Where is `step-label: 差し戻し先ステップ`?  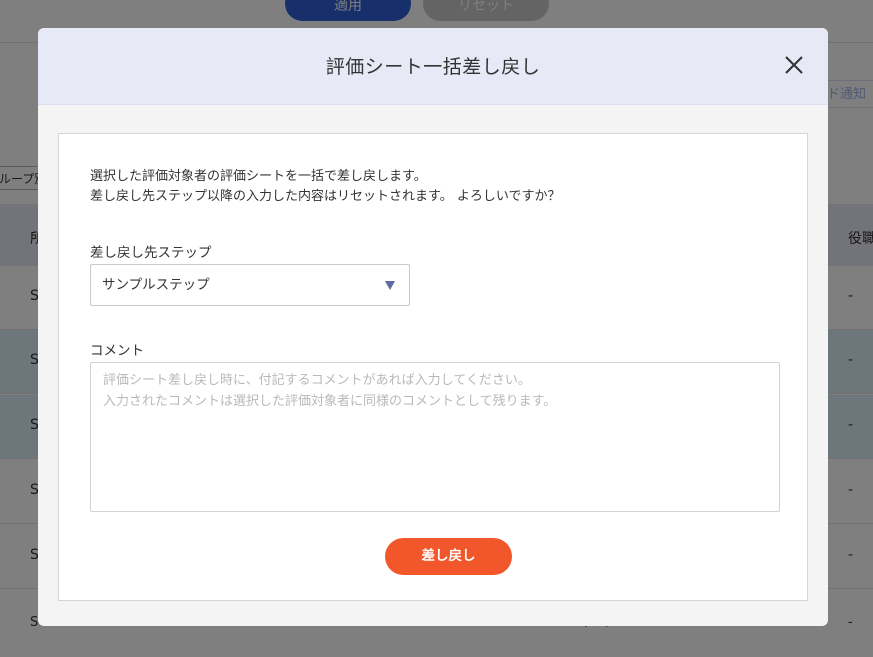 step-label: 差し戻し先ステップ is located at coordinates (151, 253).